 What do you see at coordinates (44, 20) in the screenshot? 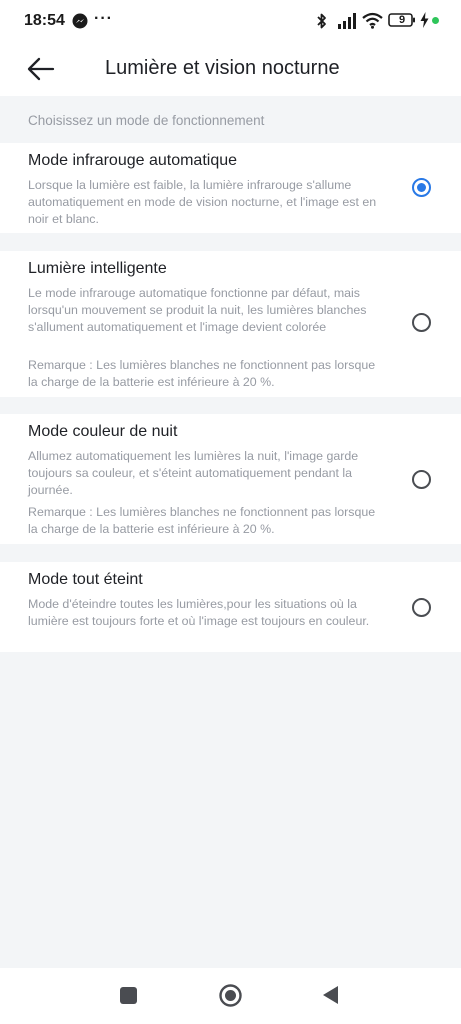
I see `status-time: 18:54` at bounding box center [44, 20].